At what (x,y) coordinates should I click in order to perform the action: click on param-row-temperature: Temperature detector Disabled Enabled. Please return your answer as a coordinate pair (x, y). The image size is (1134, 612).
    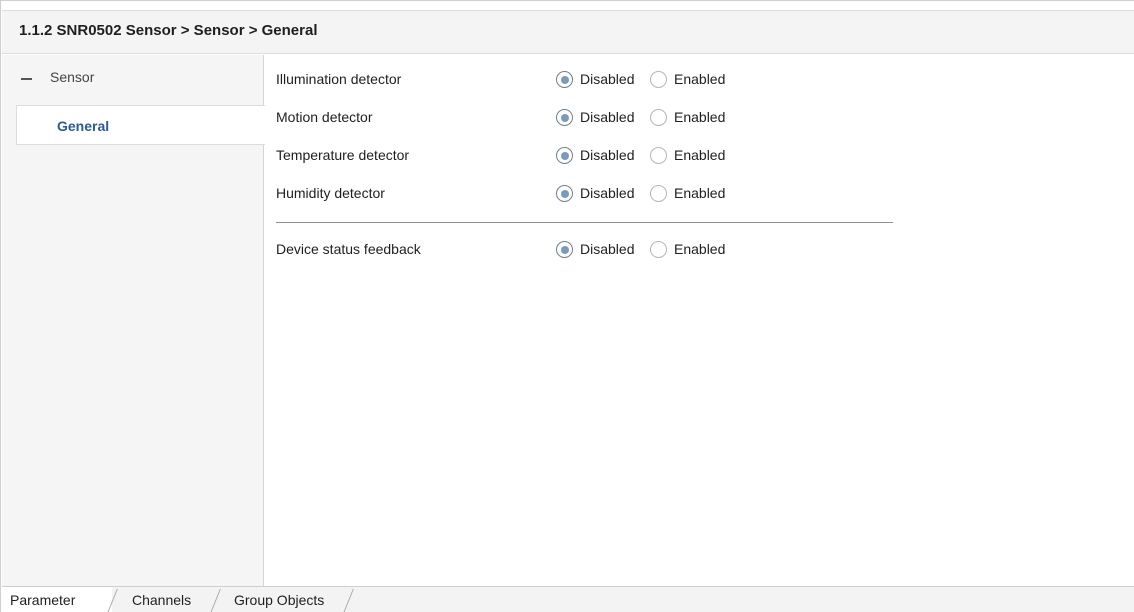
    Looking at the image, I should click on (586, 155).